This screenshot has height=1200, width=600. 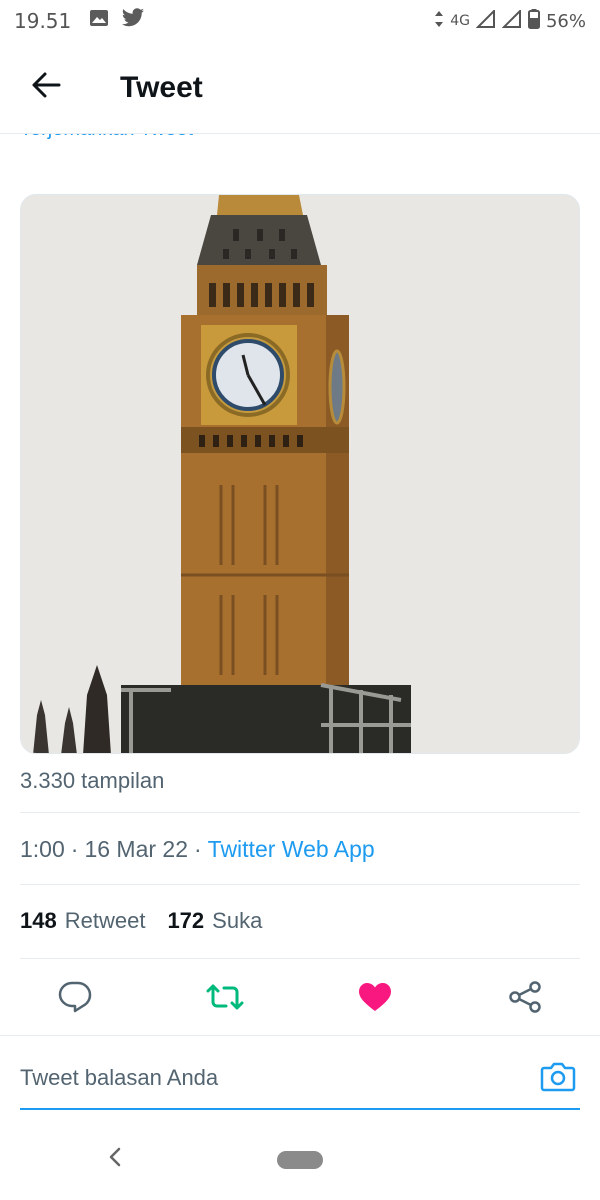 I want to click on camera-icon, so click(x=558, y=1078).